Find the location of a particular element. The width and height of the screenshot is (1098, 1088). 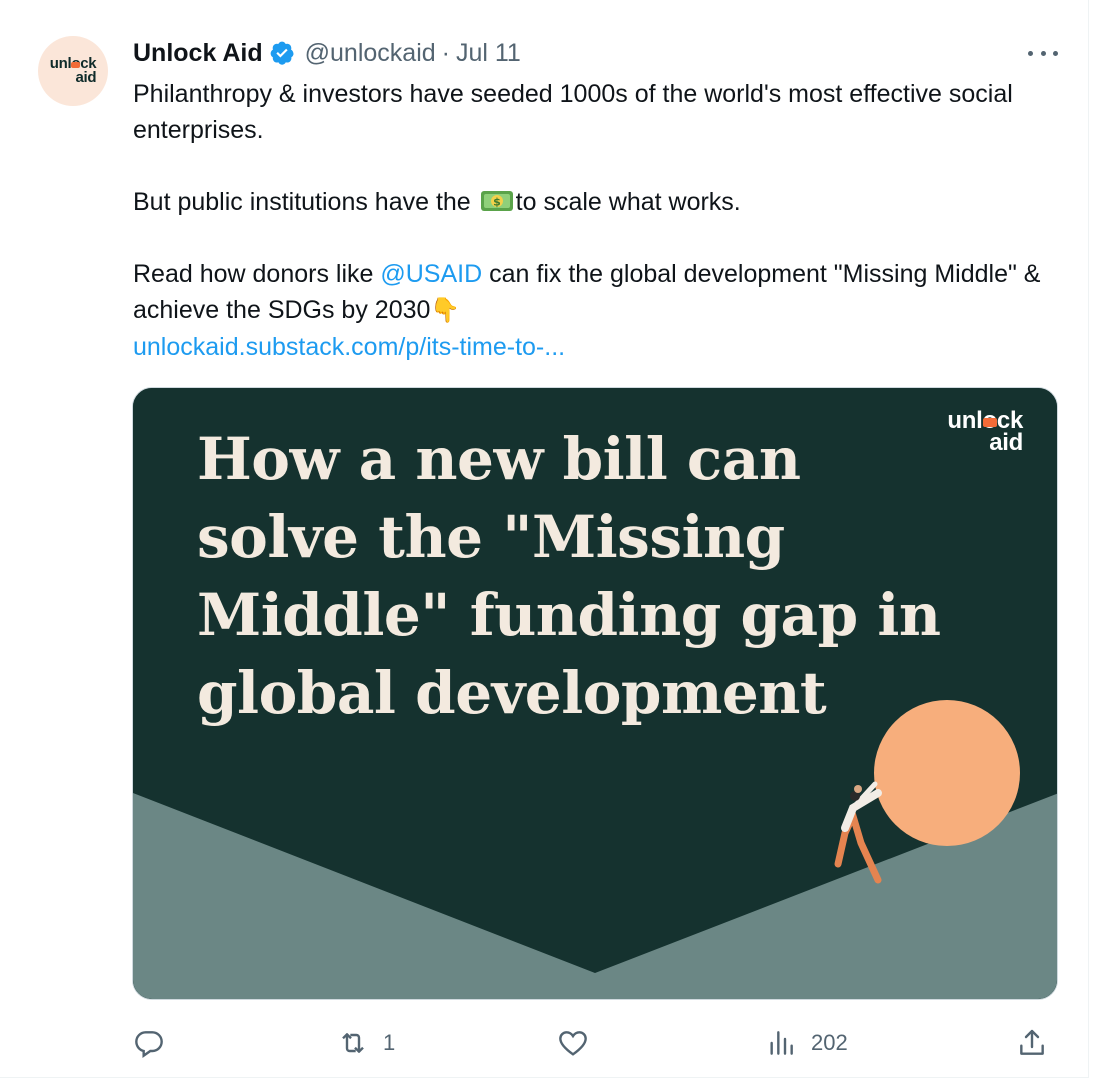

reply-button is located at coordinates (156, 1043).